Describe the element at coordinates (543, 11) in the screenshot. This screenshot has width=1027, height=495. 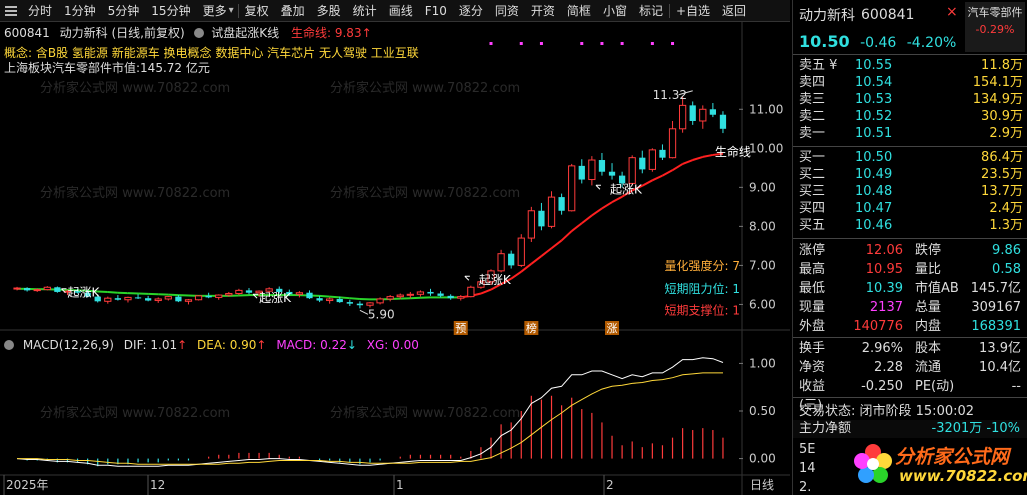
I see `btn-open: 开资` at that location.